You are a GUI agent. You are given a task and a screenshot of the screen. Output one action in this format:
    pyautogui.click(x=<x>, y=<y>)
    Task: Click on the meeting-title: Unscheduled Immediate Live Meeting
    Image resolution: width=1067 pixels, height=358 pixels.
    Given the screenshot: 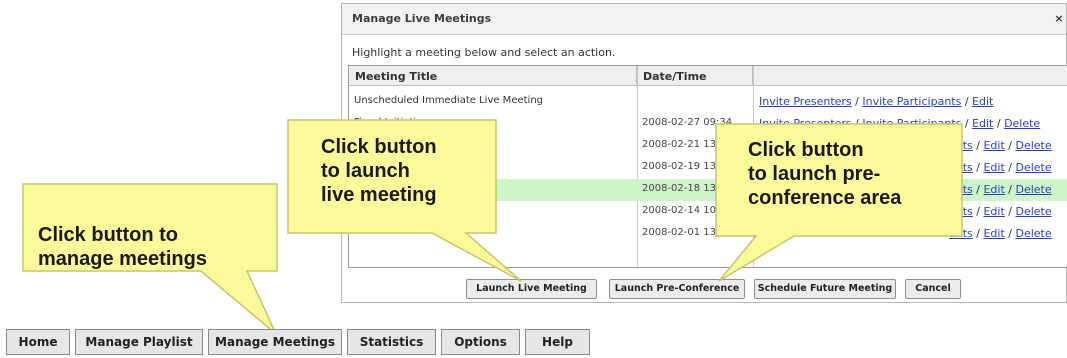 What is the action you would take?
    pyautogui.click(x=449, y=100)
    